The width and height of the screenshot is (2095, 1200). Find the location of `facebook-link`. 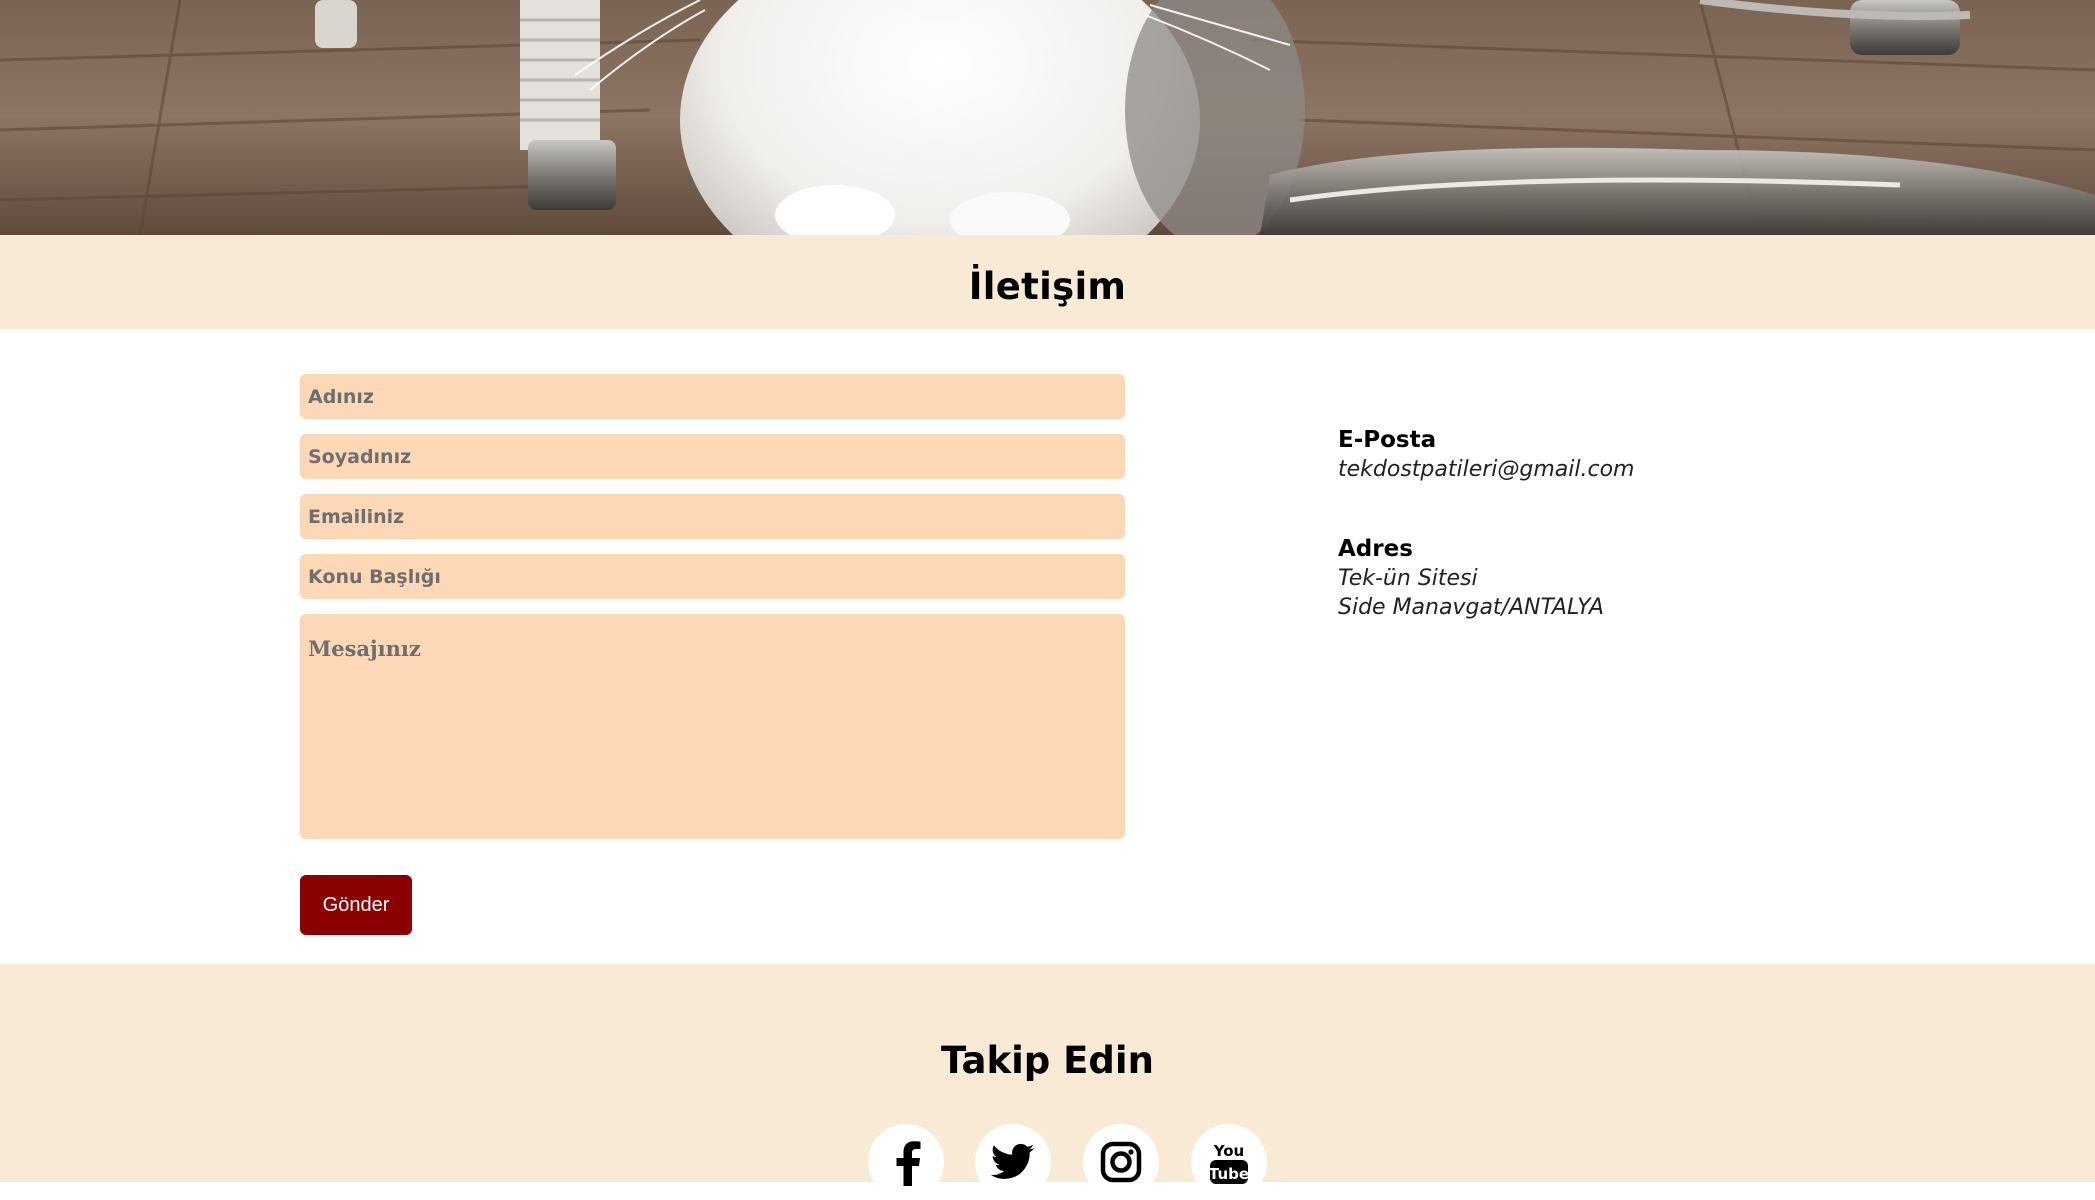

facebook-link is located at coordinates (906, 1162).